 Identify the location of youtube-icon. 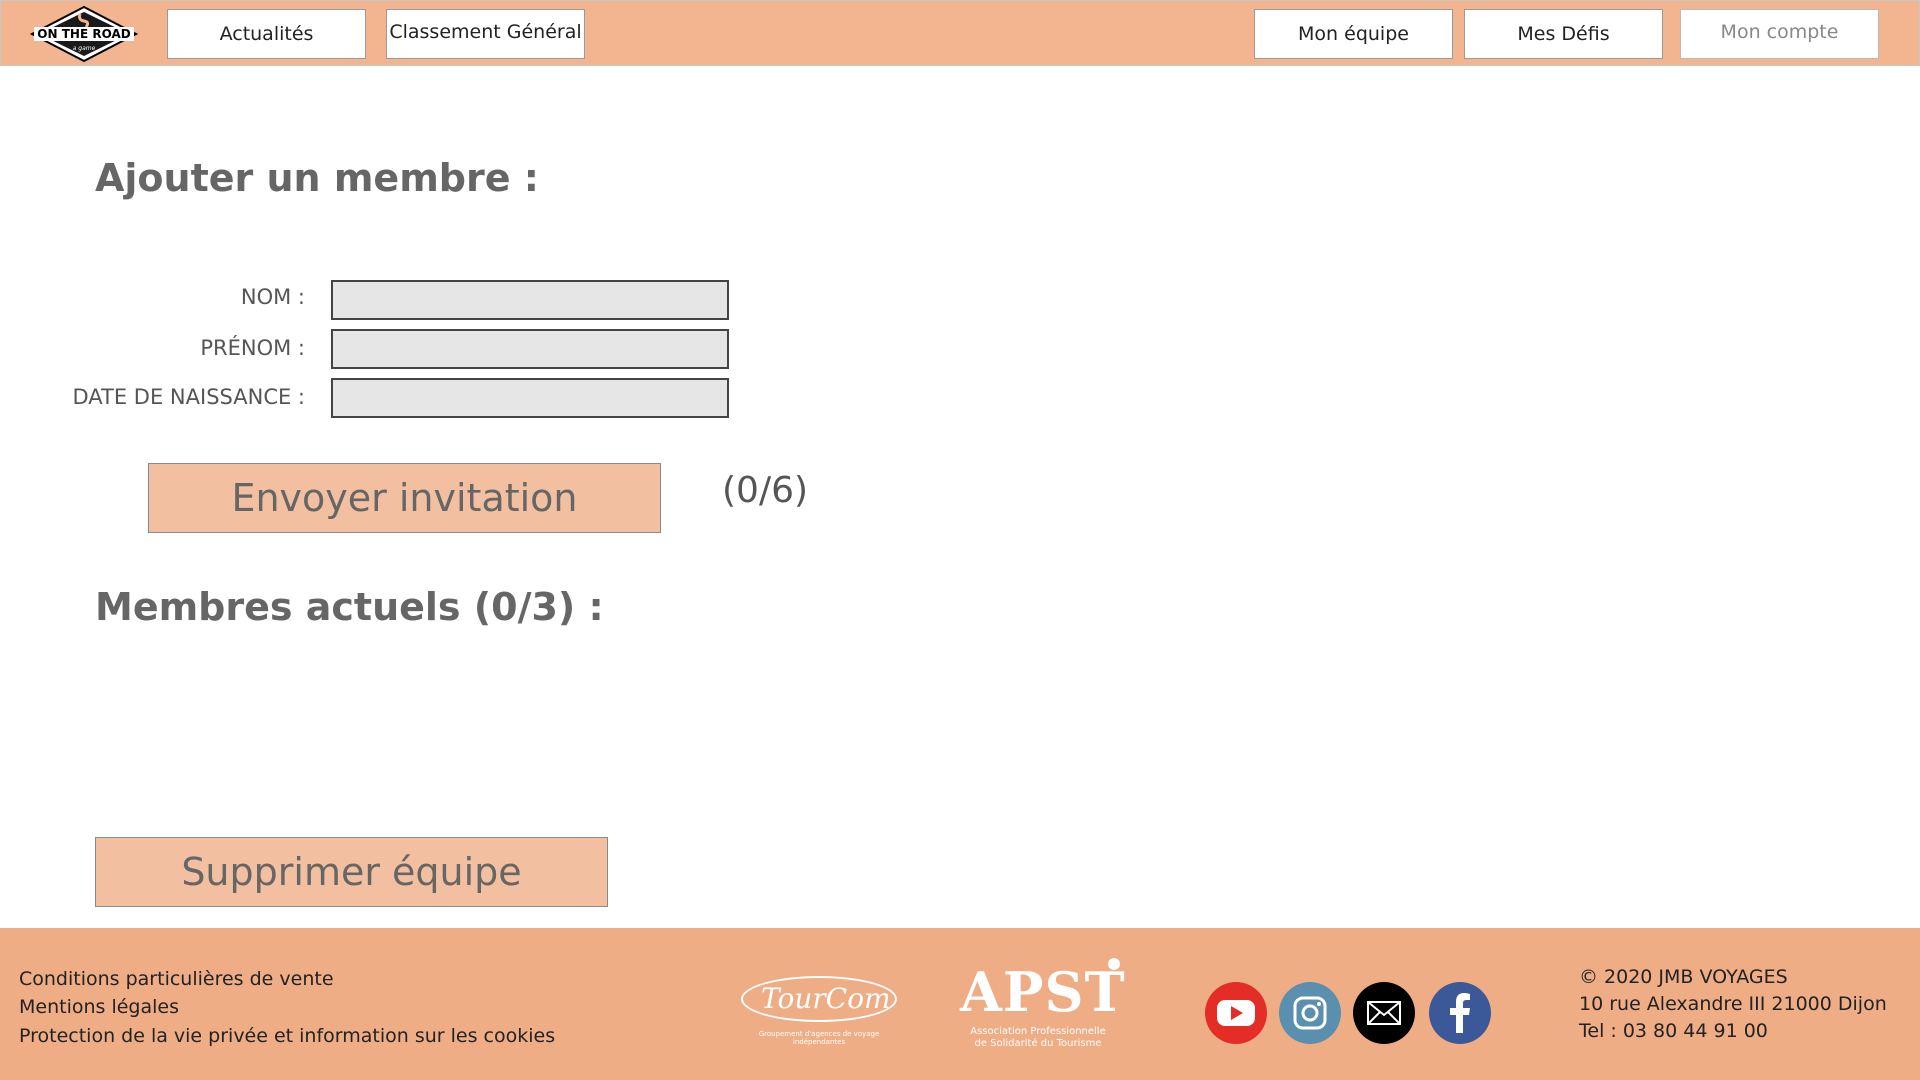
(1236, 1013).